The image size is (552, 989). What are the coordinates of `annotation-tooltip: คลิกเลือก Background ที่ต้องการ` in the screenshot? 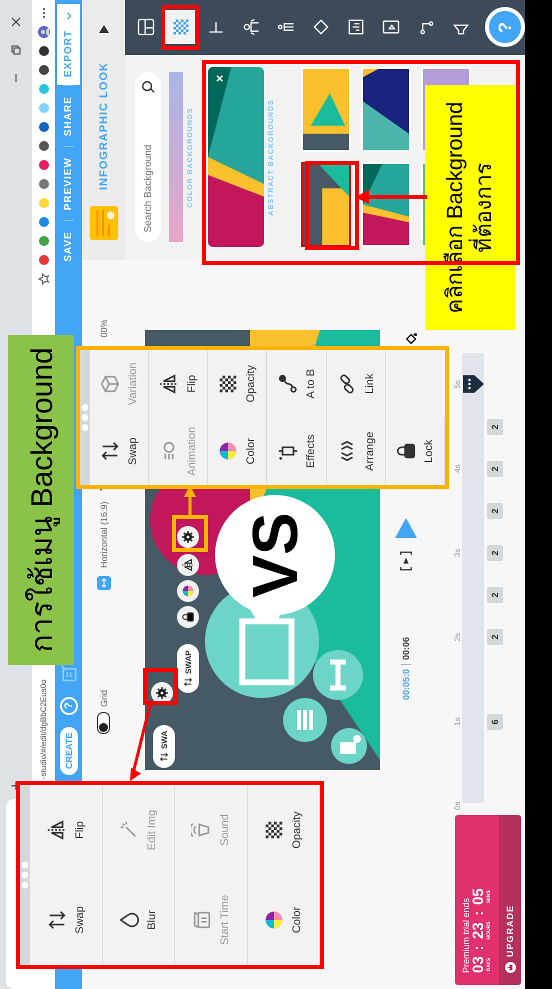 It's located at (470, 207).